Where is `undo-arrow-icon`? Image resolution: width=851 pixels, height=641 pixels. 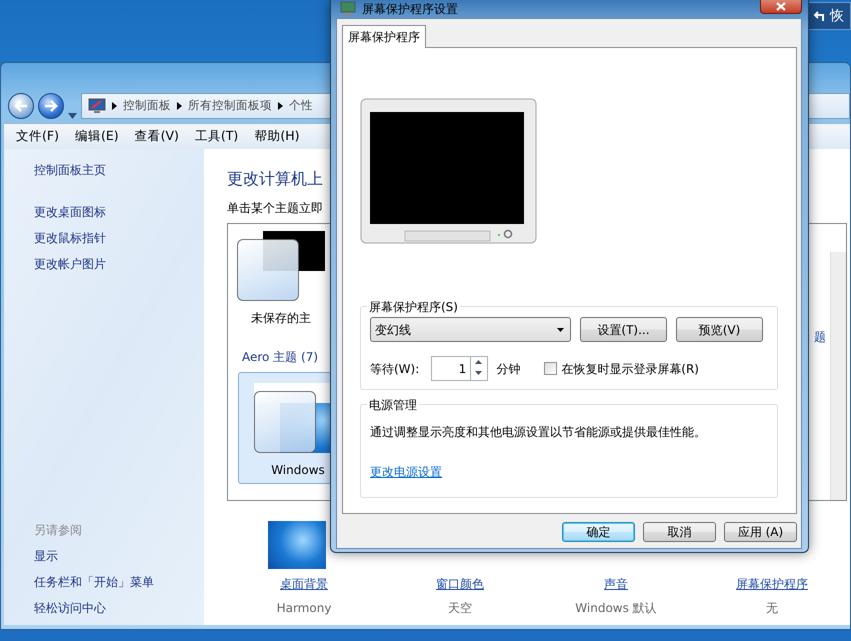
undo-arrow-icon is located at coordinates (819, 16).